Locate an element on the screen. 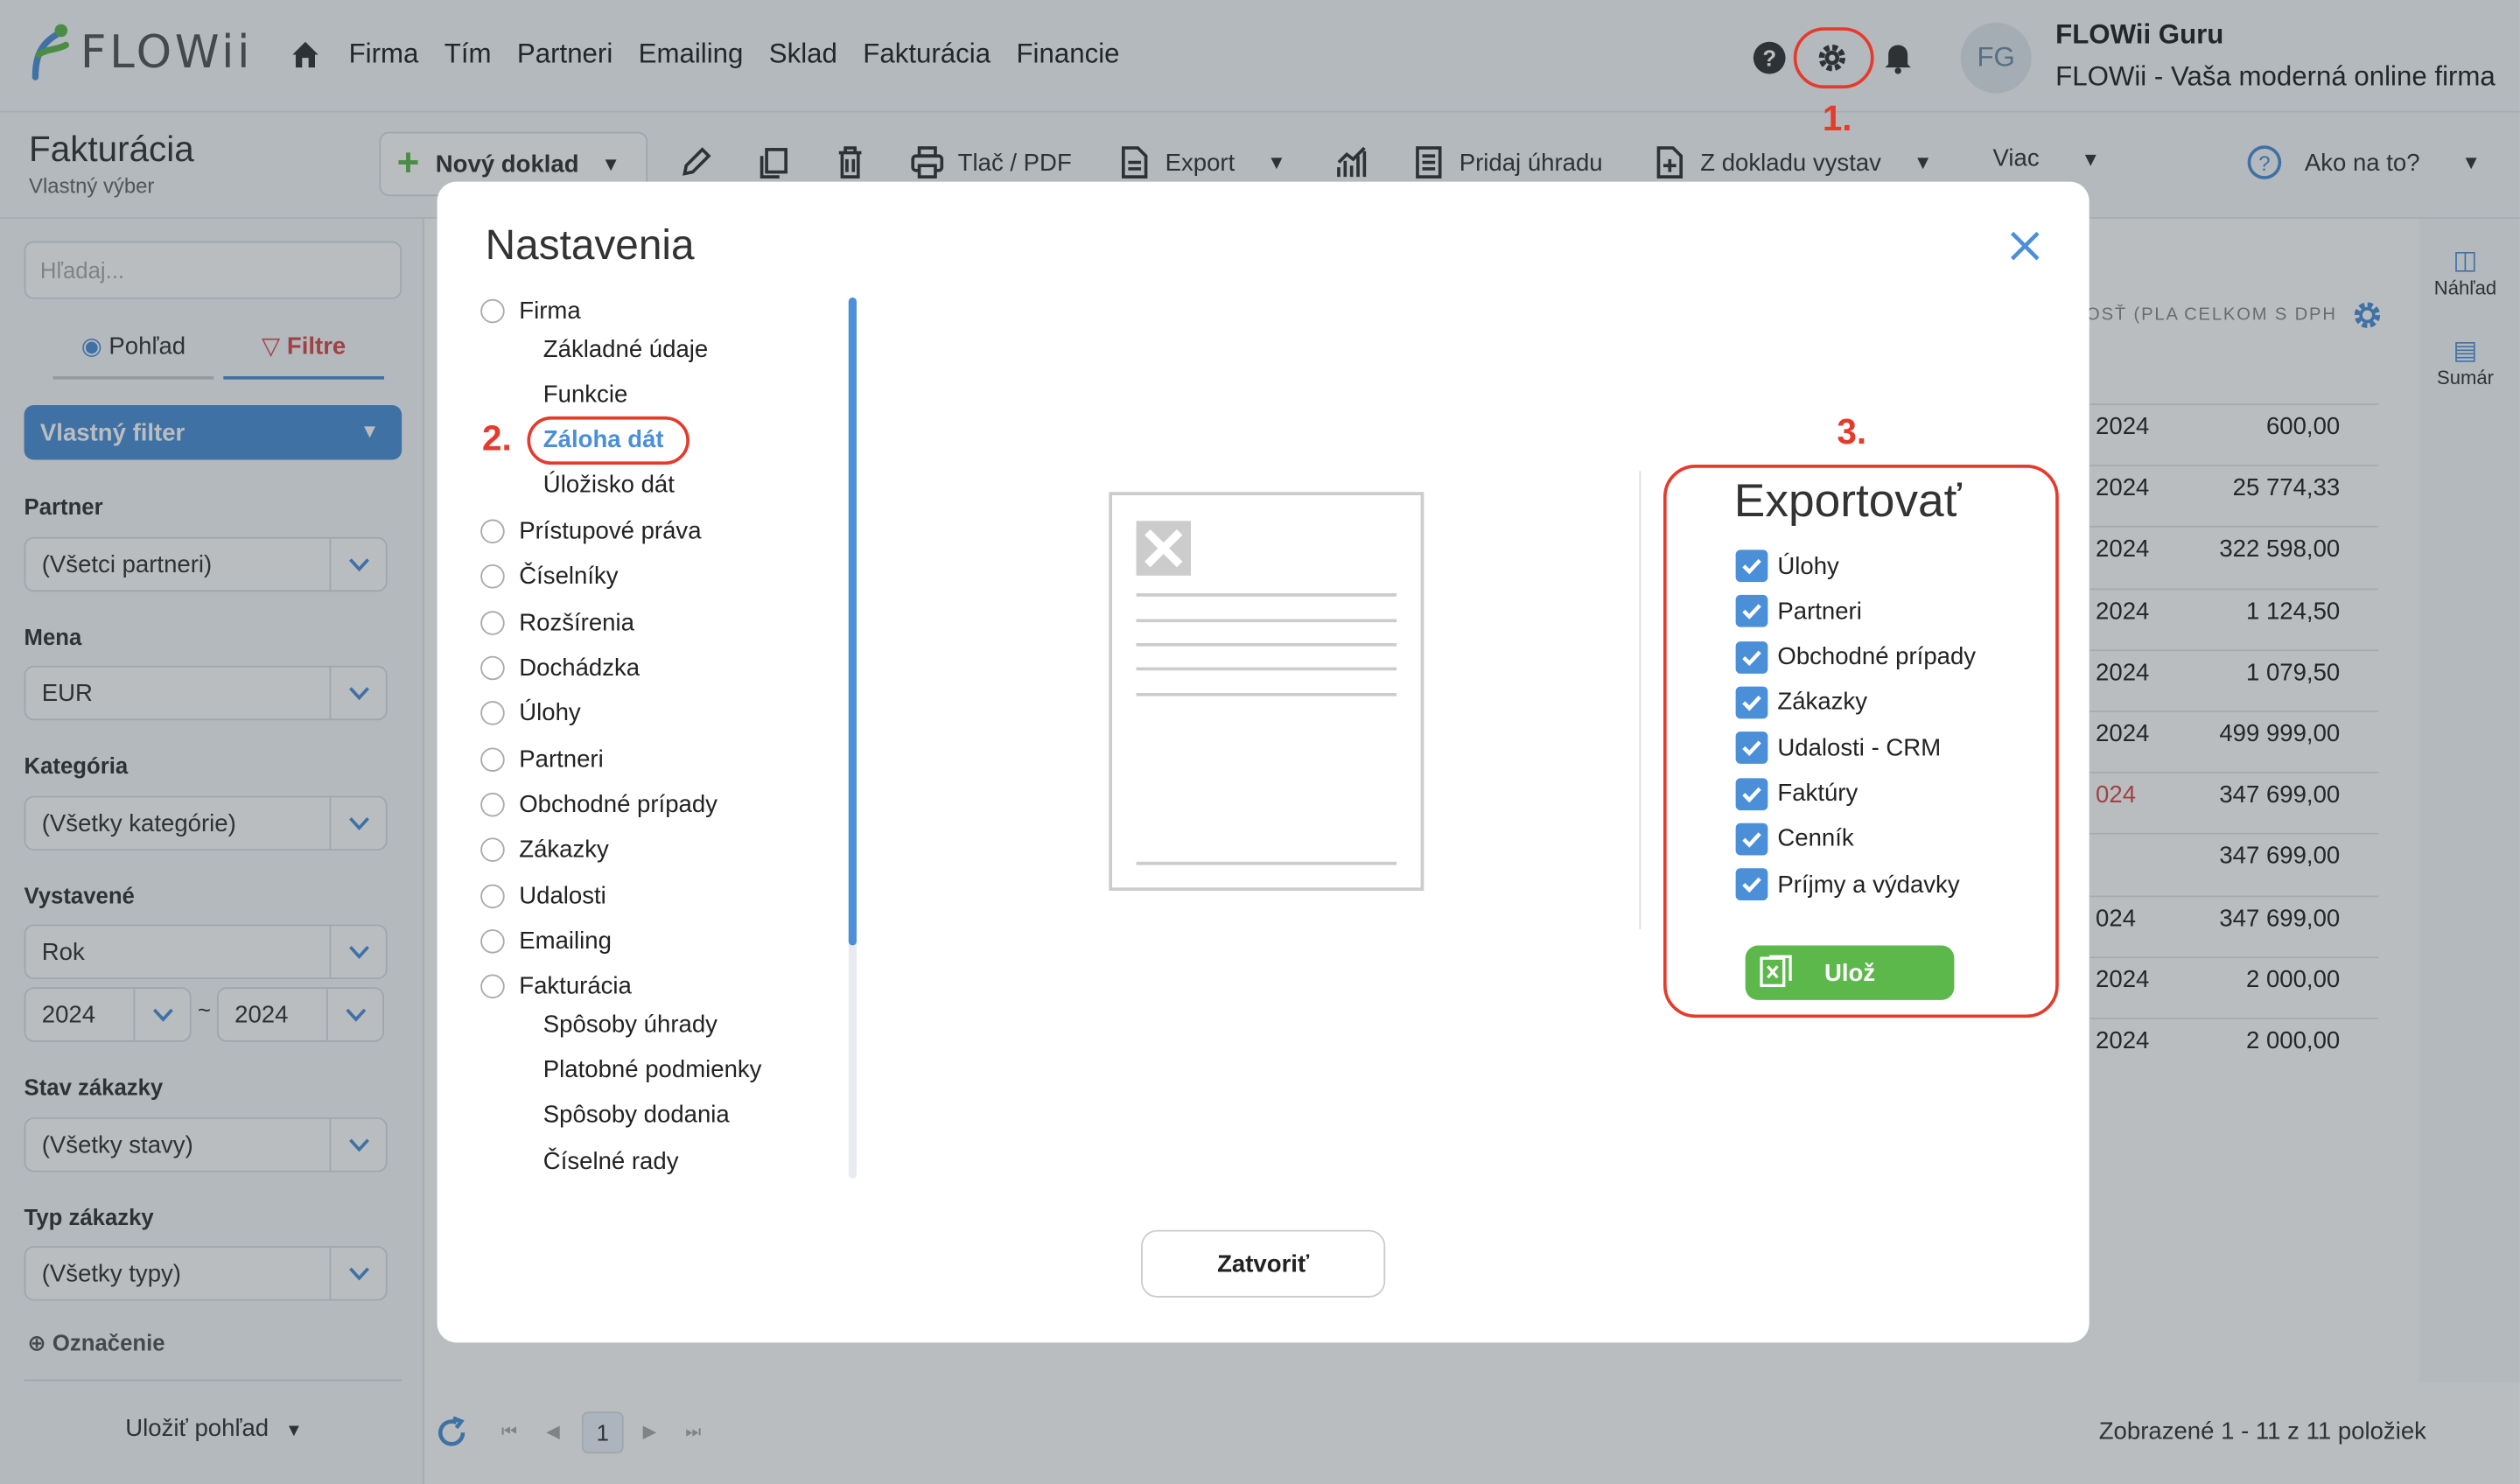 This screenshot has height=1484, width=2520. tree-node-invoicing: Fakturácia is located at coordinates (556, 986).